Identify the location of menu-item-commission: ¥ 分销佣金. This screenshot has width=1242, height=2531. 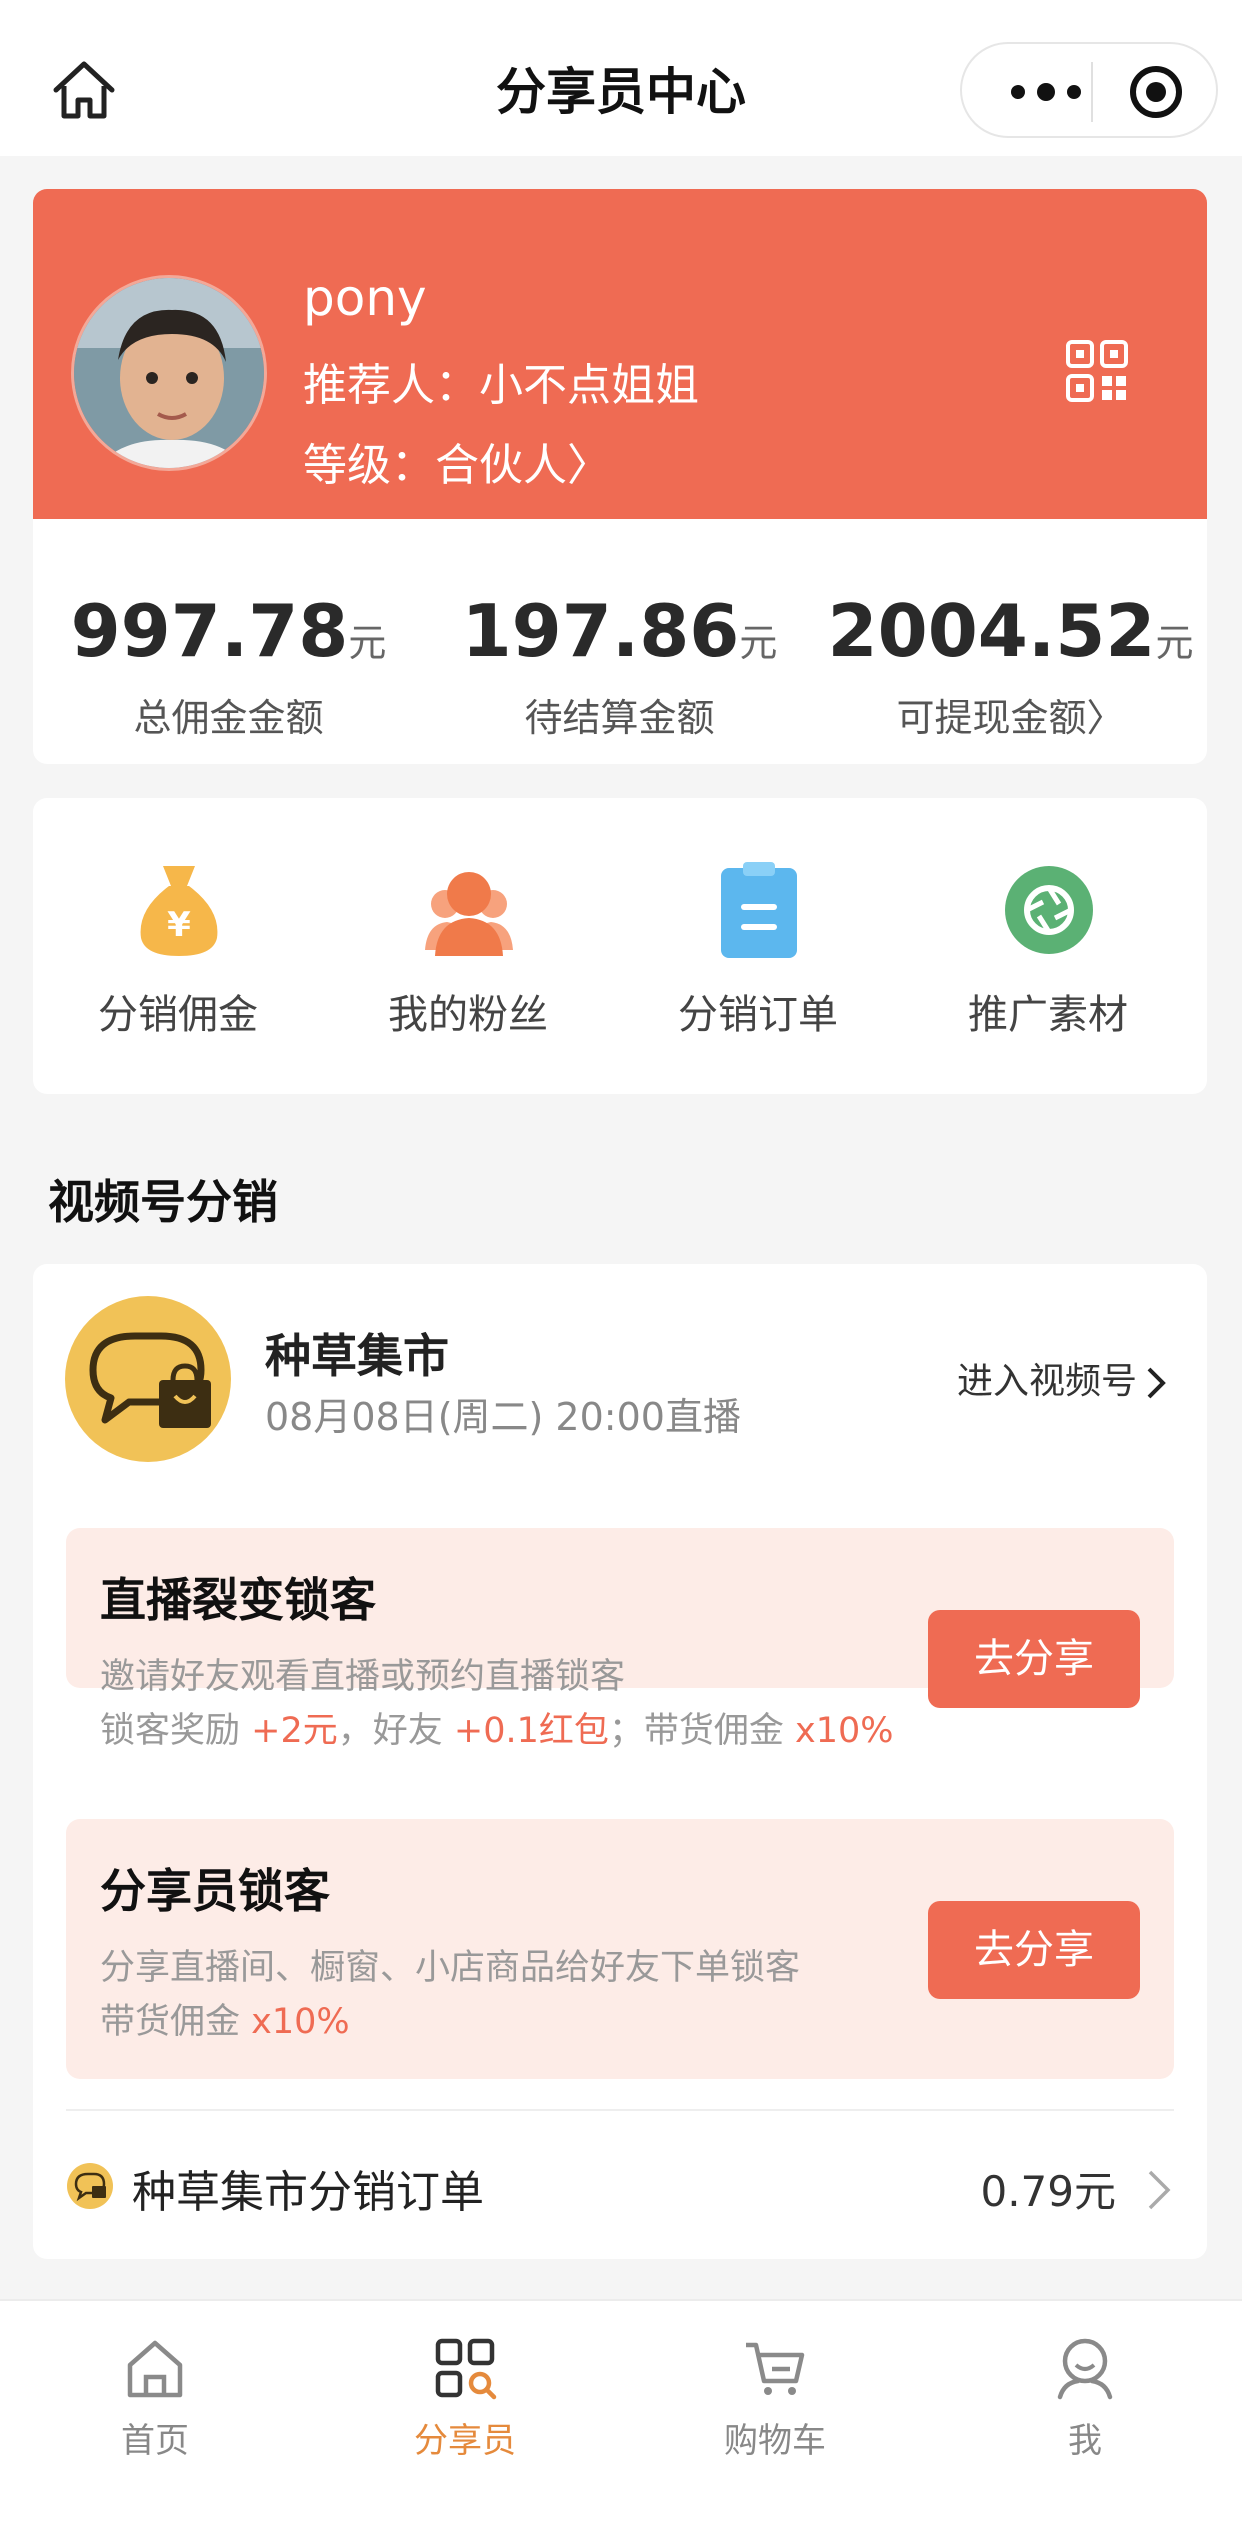
(178, 946).